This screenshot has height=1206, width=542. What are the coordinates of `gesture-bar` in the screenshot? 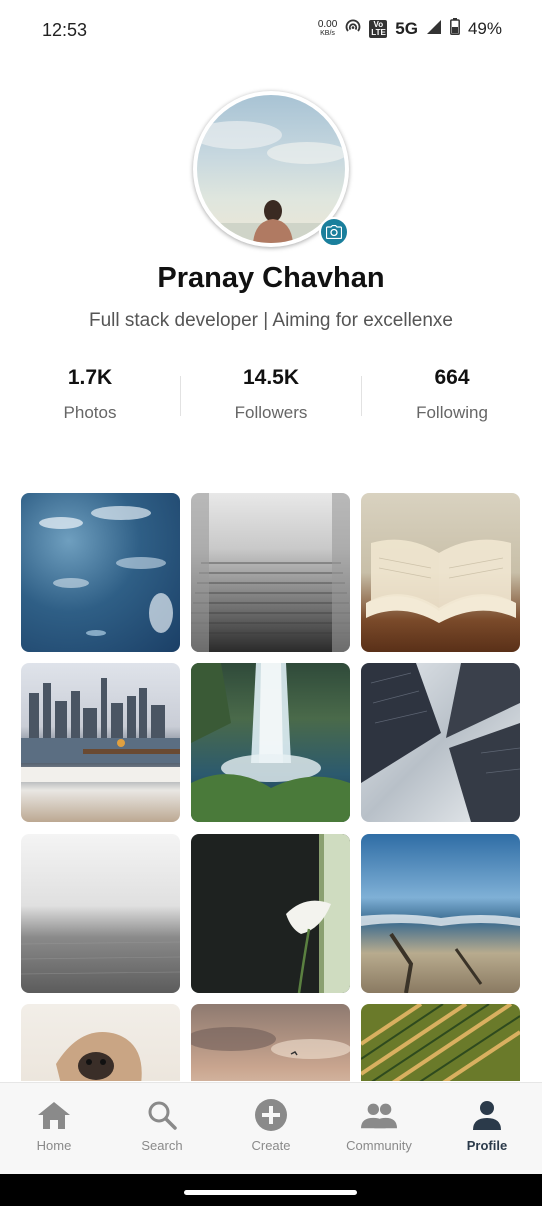 It's located at (271, 1190).